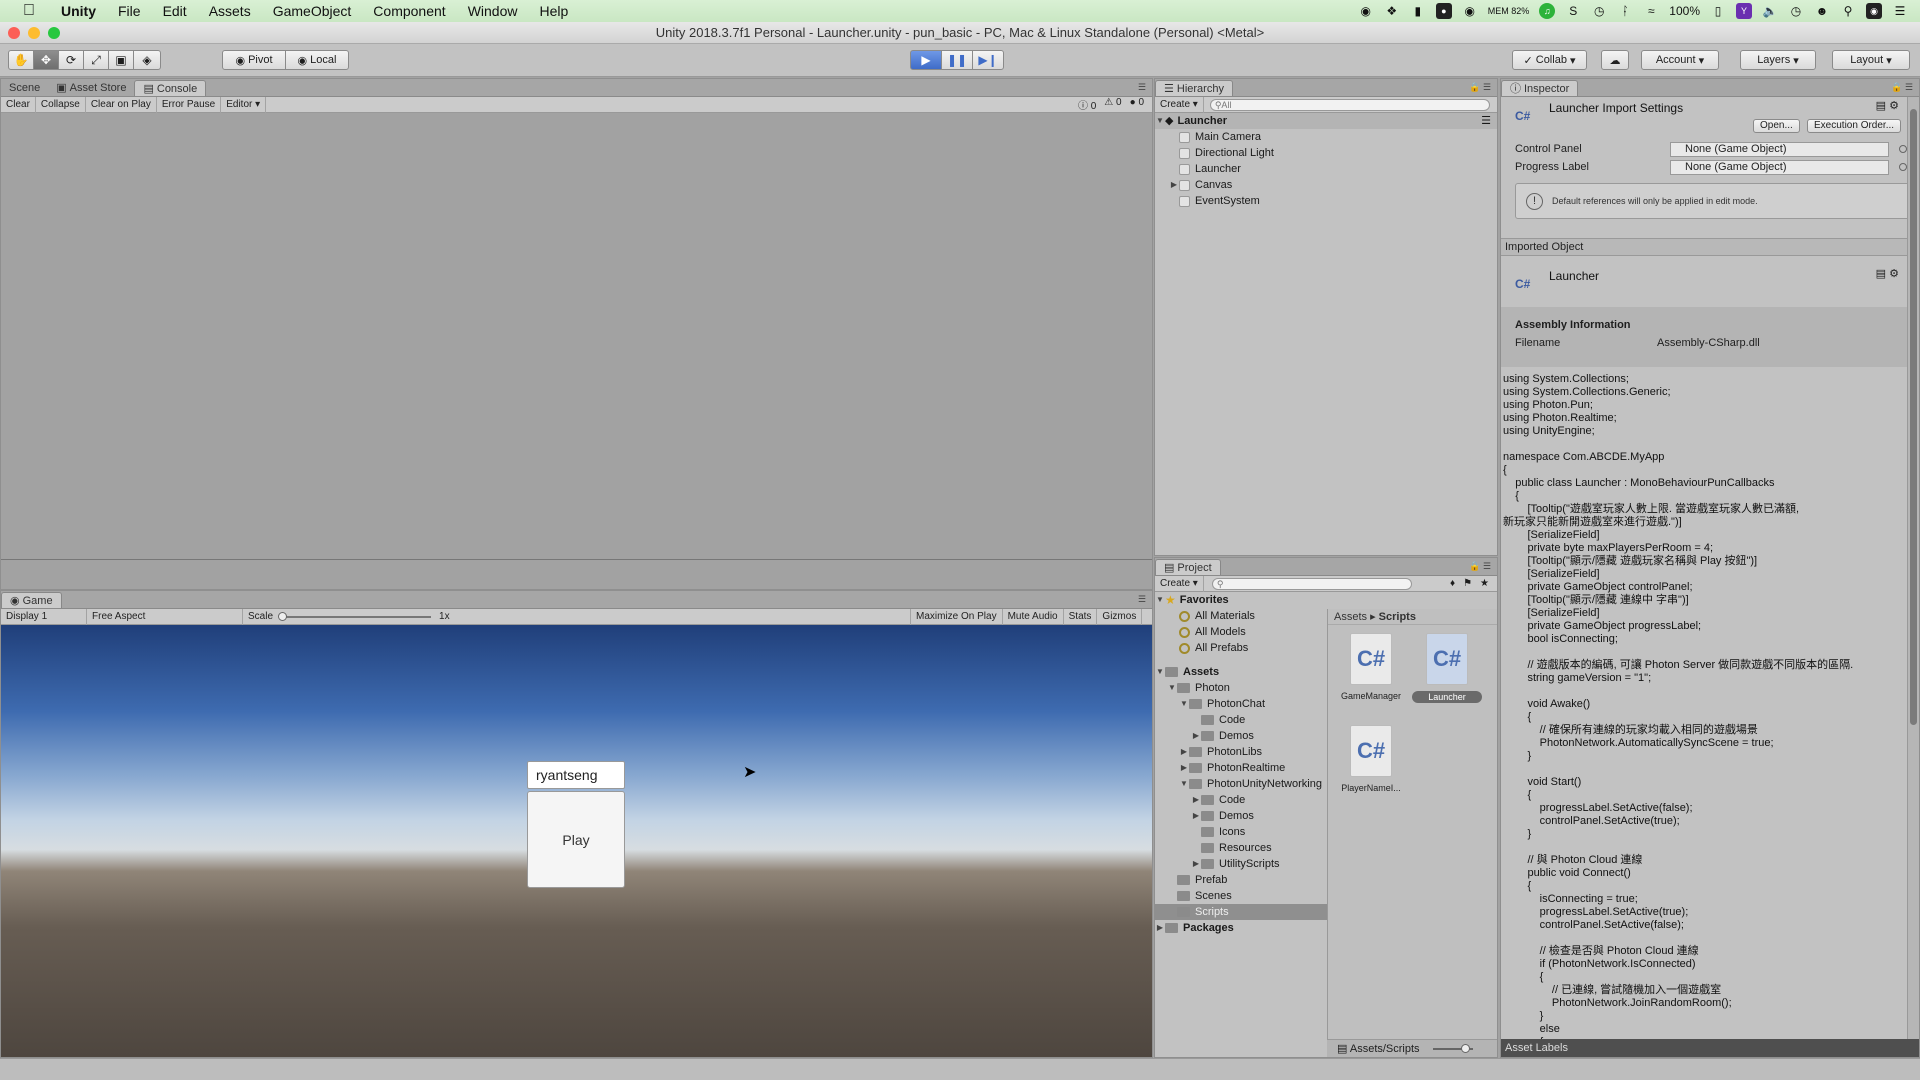 The width and height of the screenshot is (1920, 1080). I want to click on asset-item: C# GameManager, so click(1371, 667).